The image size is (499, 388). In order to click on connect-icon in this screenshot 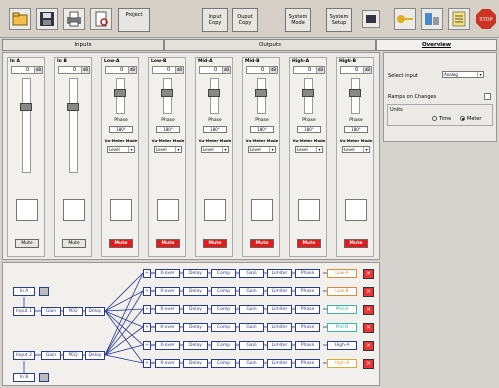, I will do `click(432, 19)`.